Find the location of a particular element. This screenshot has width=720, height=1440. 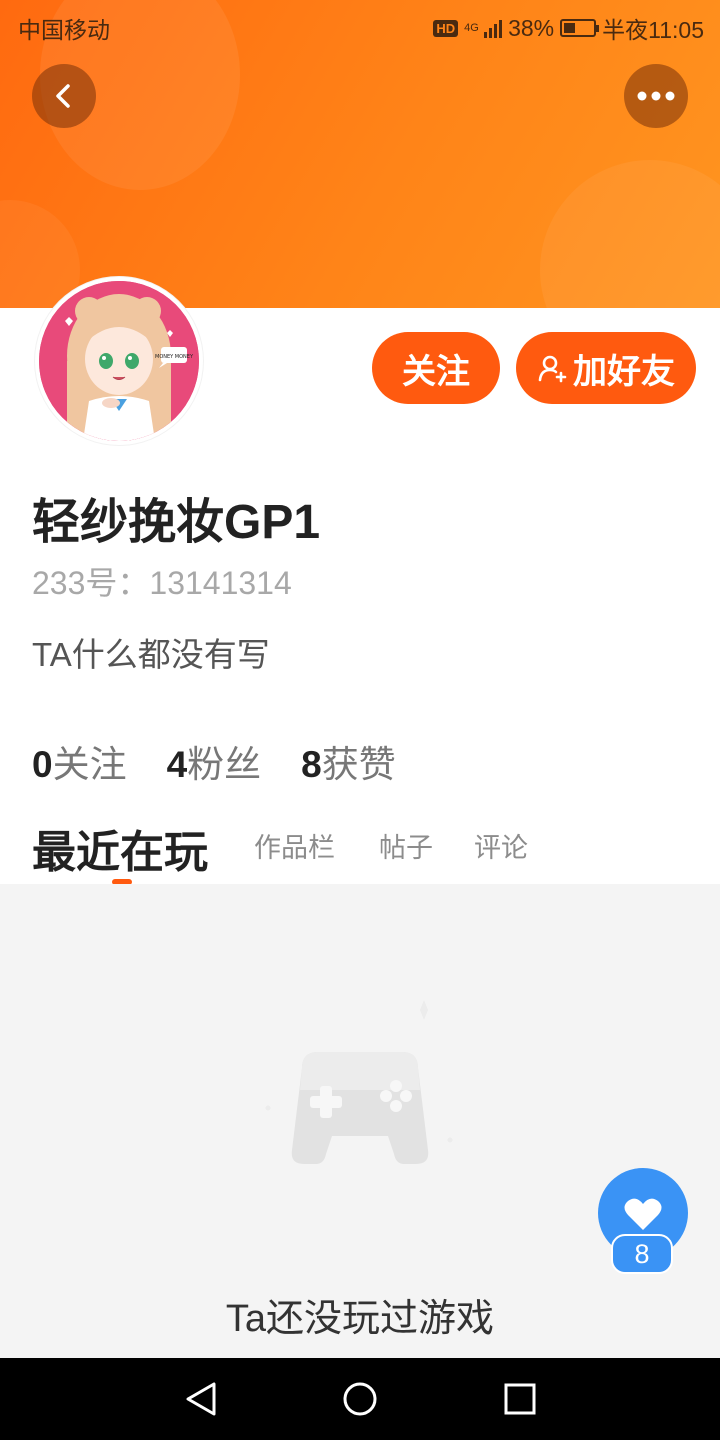

follow-button-label: 关注 is located at coordinates (436, 371).